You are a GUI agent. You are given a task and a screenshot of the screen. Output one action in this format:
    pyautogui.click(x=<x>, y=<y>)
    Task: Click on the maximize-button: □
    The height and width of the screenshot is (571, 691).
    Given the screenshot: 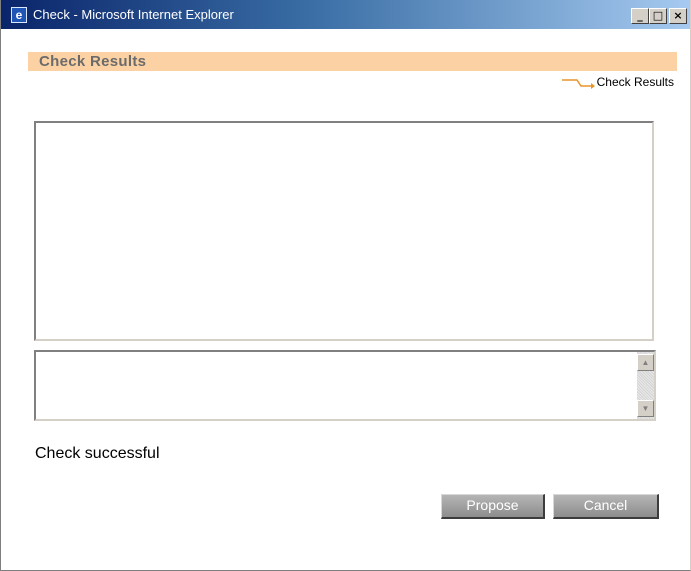 What is the action you would take?
    pyautogui.click(x=658, y=16)
    